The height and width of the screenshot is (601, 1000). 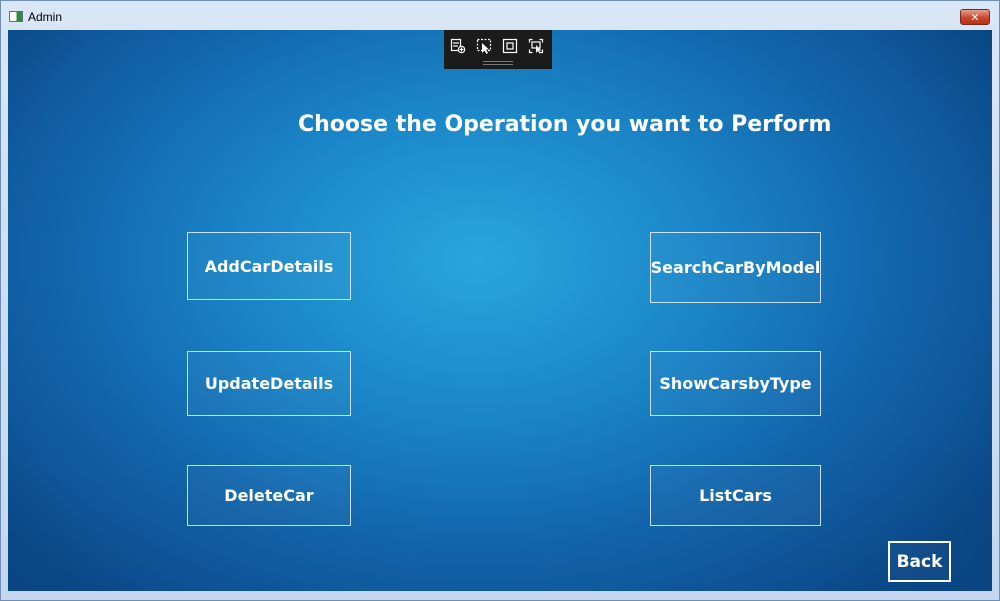 What do you see at coordinates (510, 46) in the screenshot?
I see `layout-adorner-icon` at bounding box center [510, 46].